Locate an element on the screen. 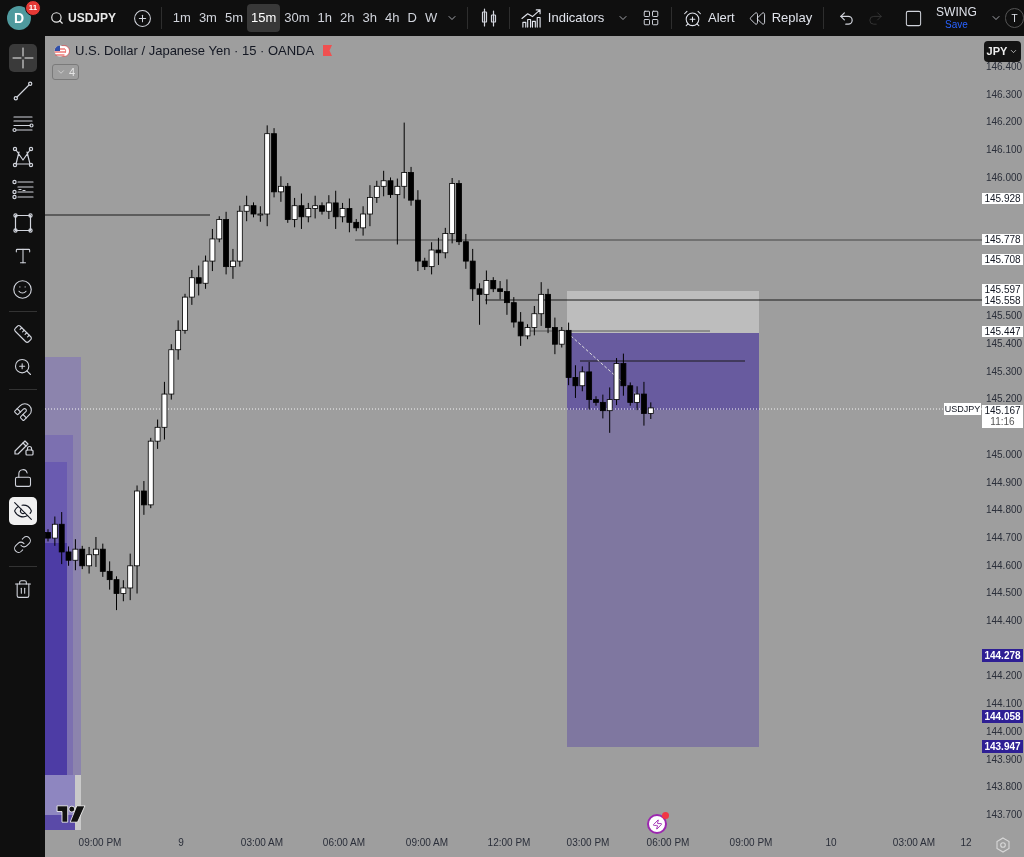  price-label: 146.100 is located at coordinates (1004, 150).